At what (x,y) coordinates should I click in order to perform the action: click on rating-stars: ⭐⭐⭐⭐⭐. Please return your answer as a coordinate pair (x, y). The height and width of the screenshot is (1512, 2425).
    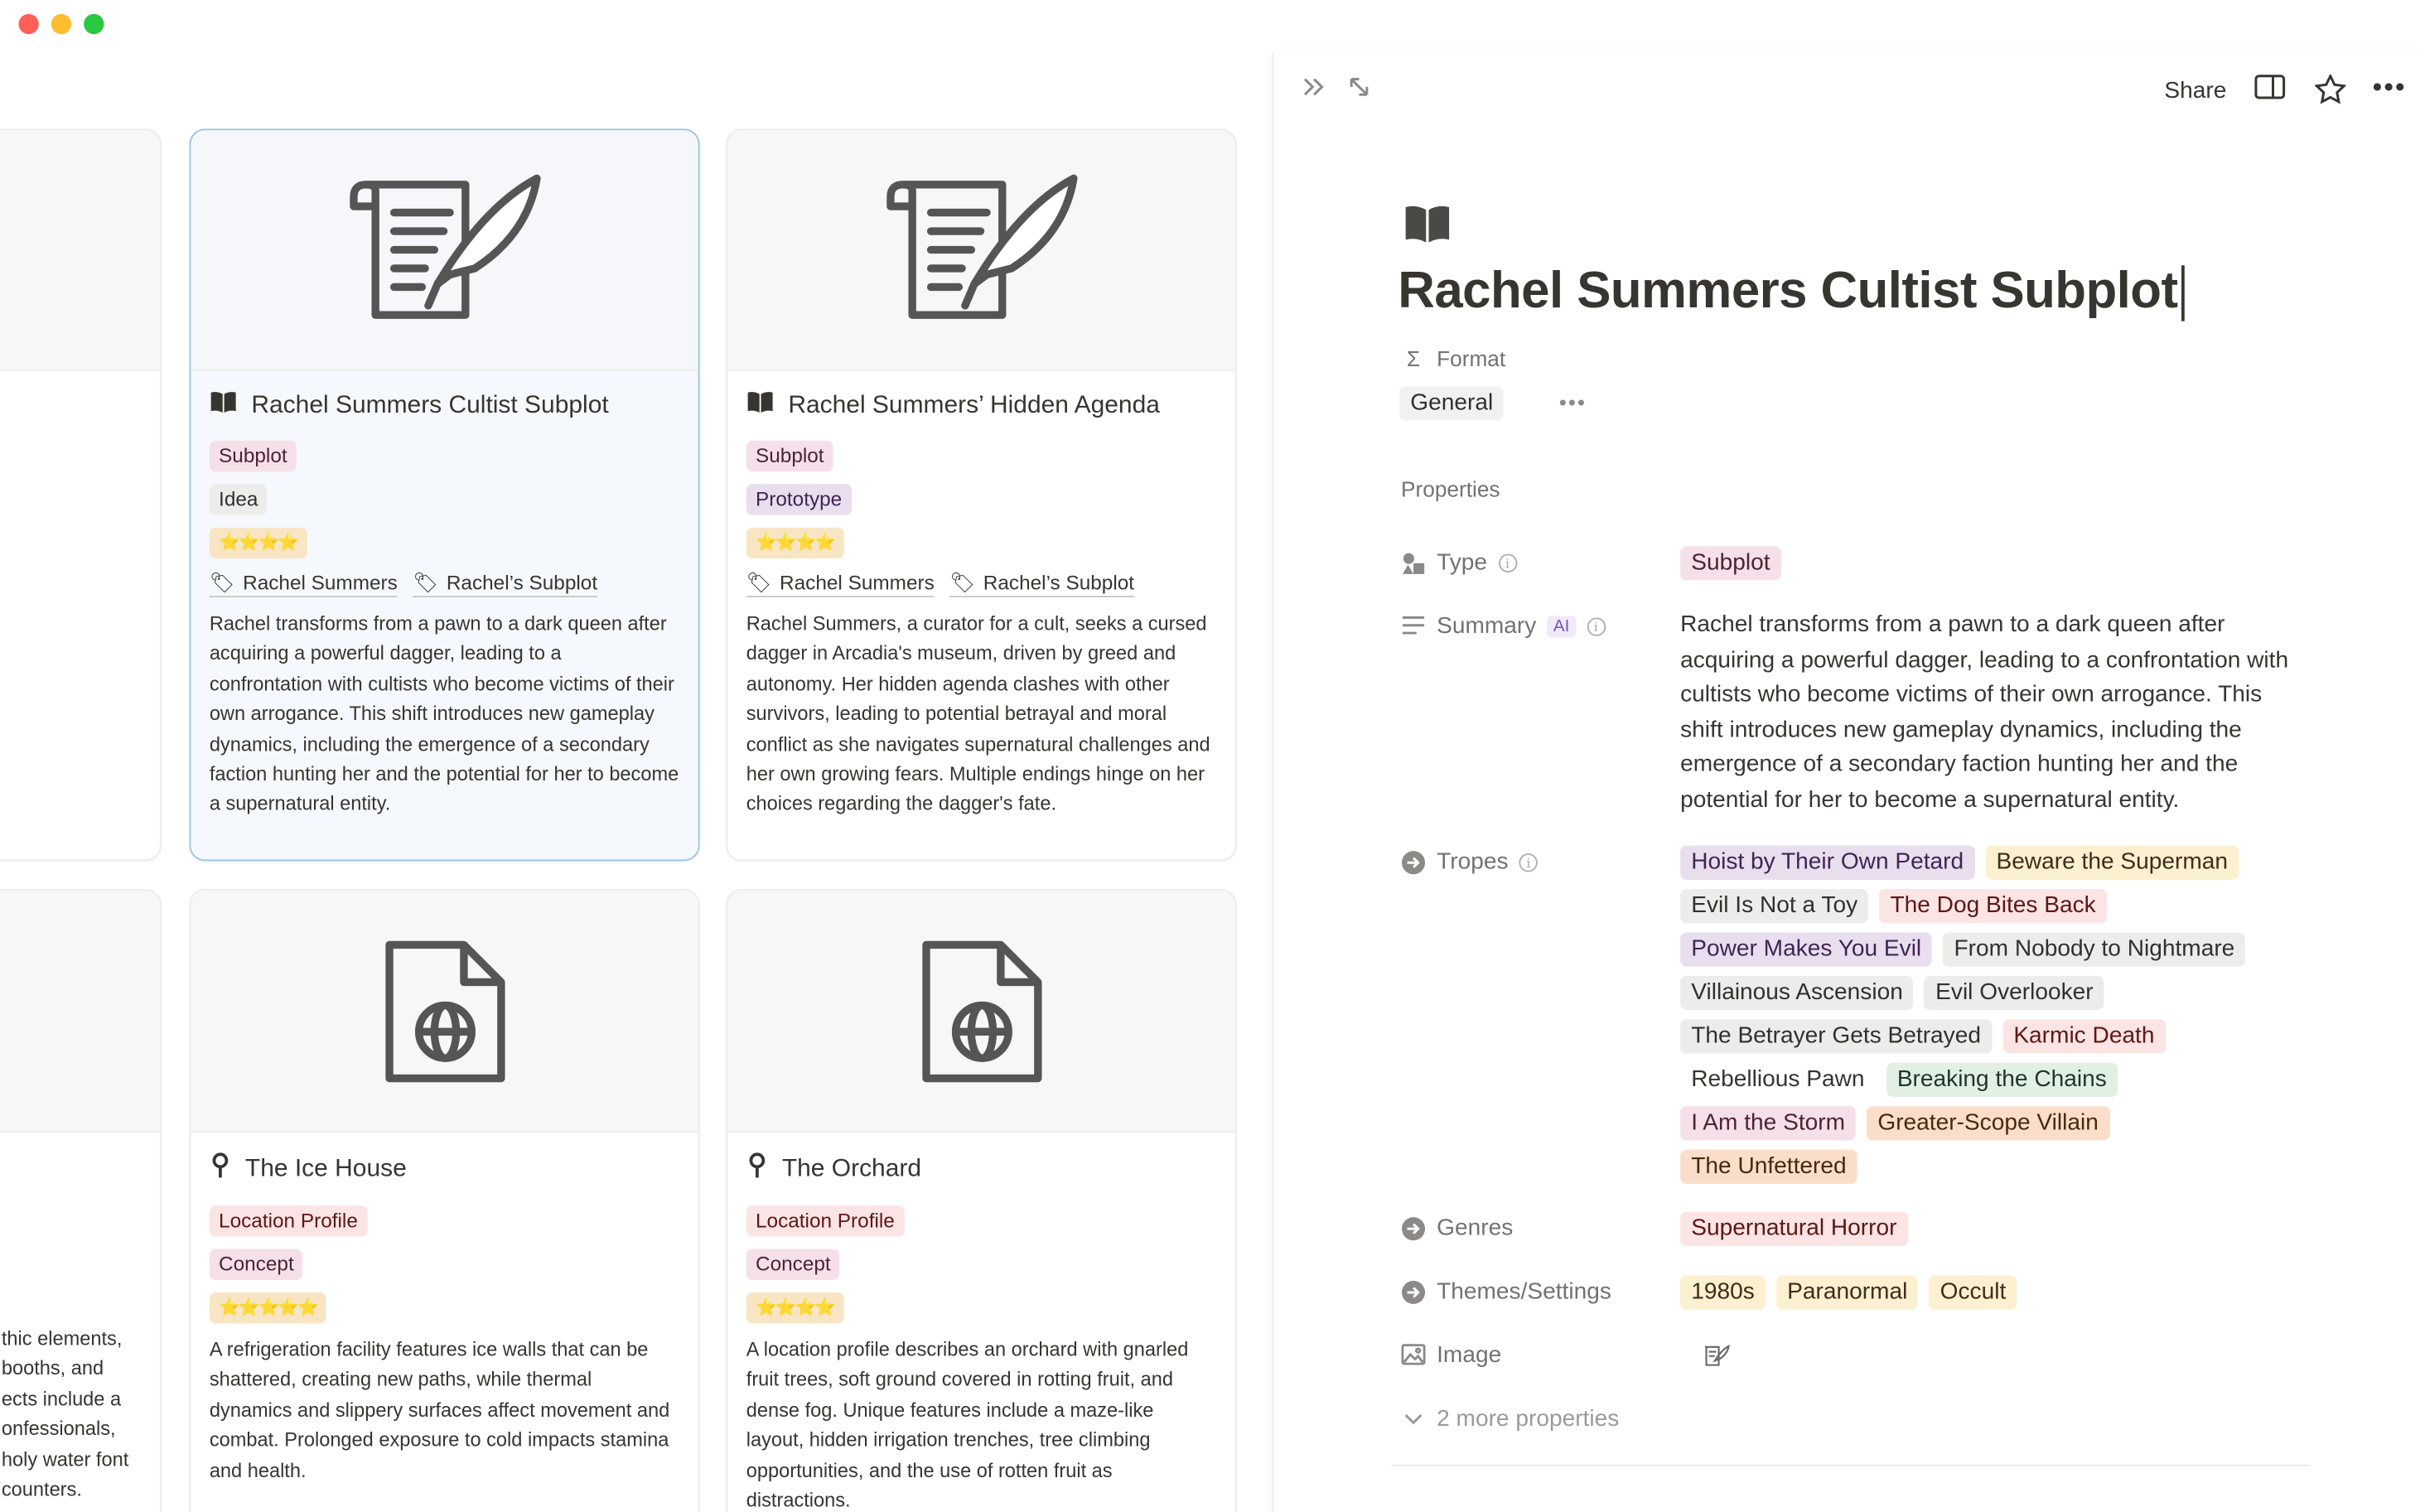
    Looking at the image, I should click on (268, 1308).